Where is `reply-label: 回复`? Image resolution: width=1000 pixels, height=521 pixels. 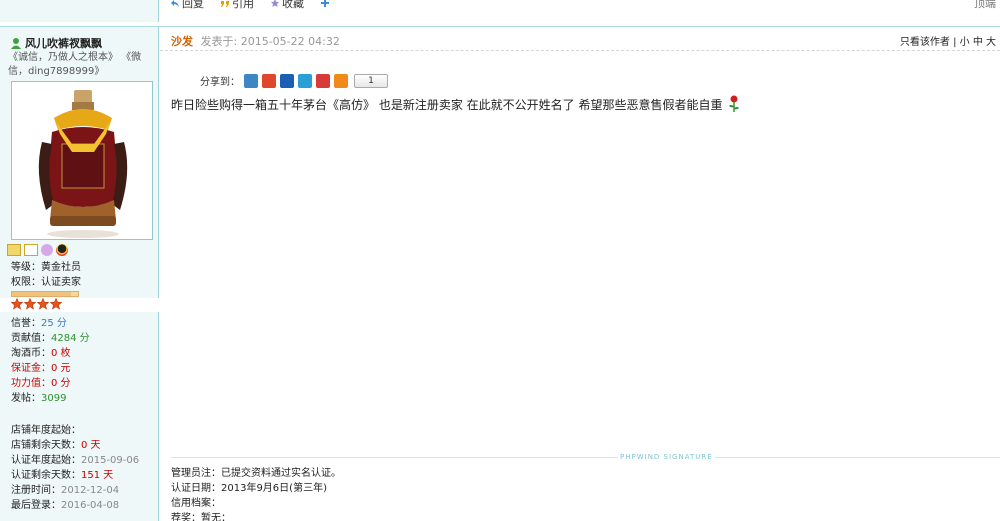 reply-label: 回复 is located at coordinates (193, 5).